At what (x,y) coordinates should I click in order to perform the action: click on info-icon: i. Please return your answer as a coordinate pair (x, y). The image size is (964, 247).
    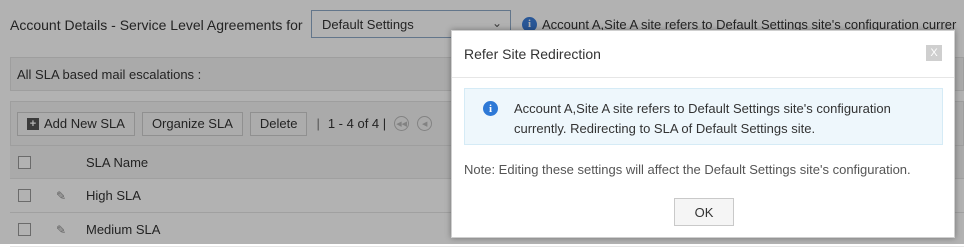
    Looking at the image, I should click on (490, 108).